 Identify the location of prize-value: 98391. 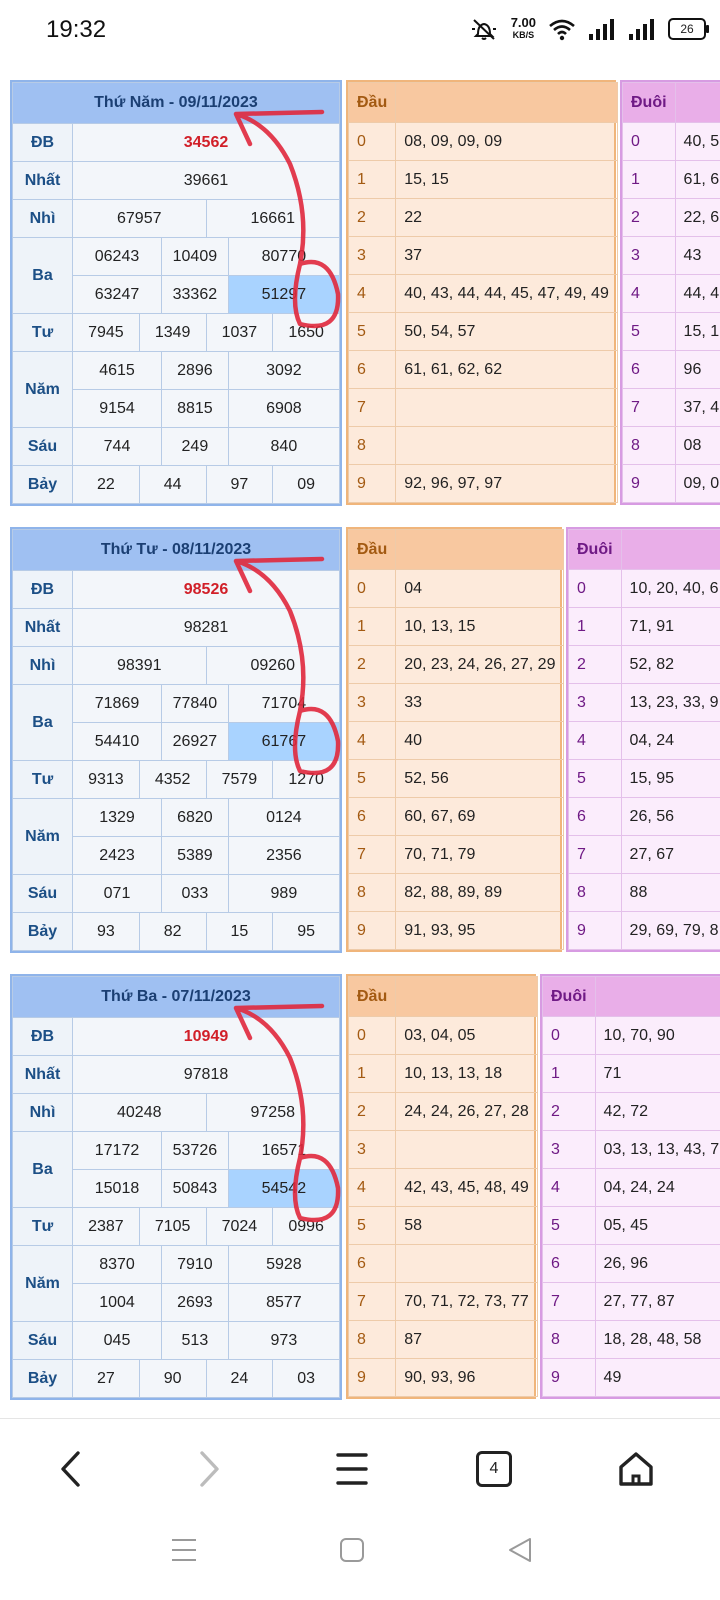
(139, 665).